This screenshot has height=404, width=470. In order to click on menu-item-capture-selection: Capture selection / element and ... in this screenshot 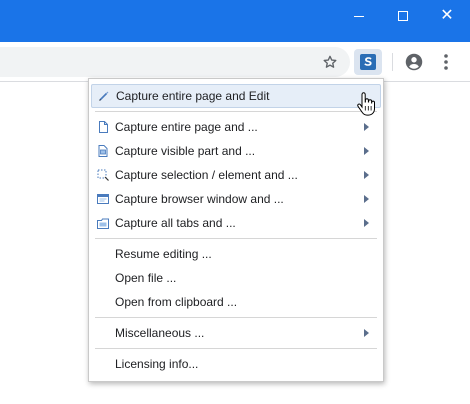, I will do `click(236, 175)`.